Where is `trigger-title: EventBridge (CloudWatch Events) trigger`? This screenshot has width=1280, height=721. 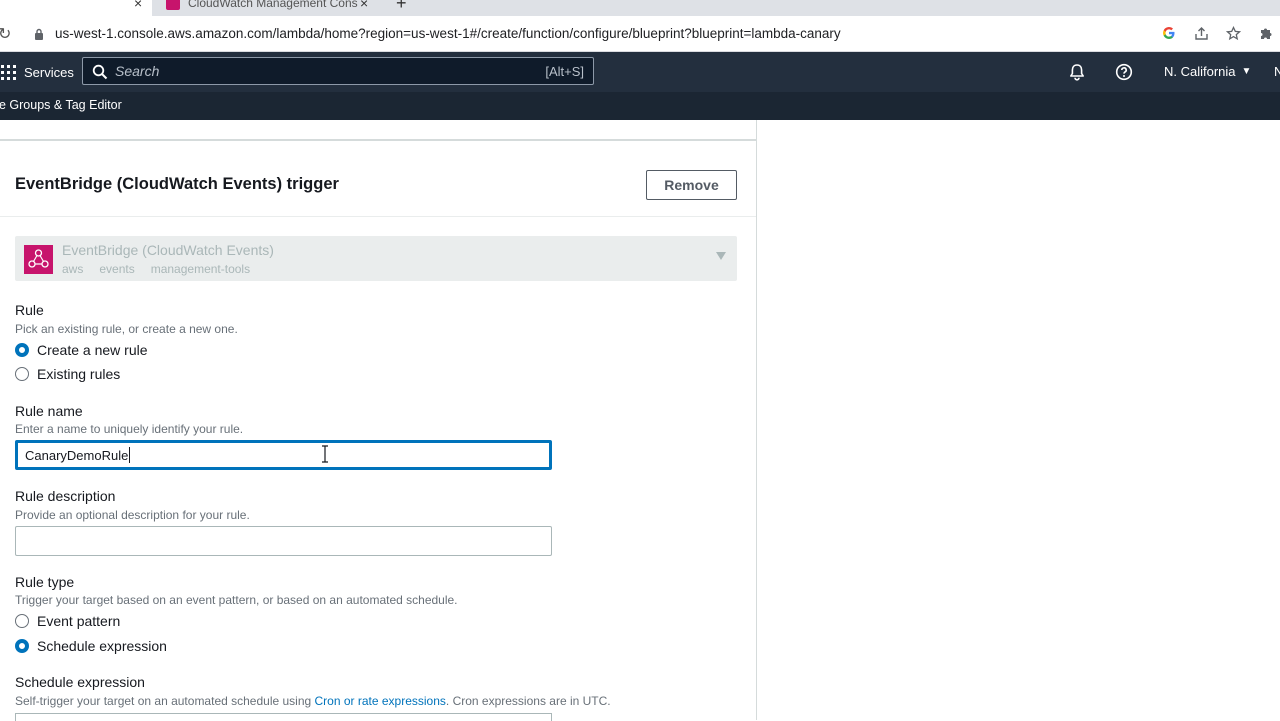 trigger-title: EventBridge (CloudWatch Events) trigger is located at coordinates (177, 184).